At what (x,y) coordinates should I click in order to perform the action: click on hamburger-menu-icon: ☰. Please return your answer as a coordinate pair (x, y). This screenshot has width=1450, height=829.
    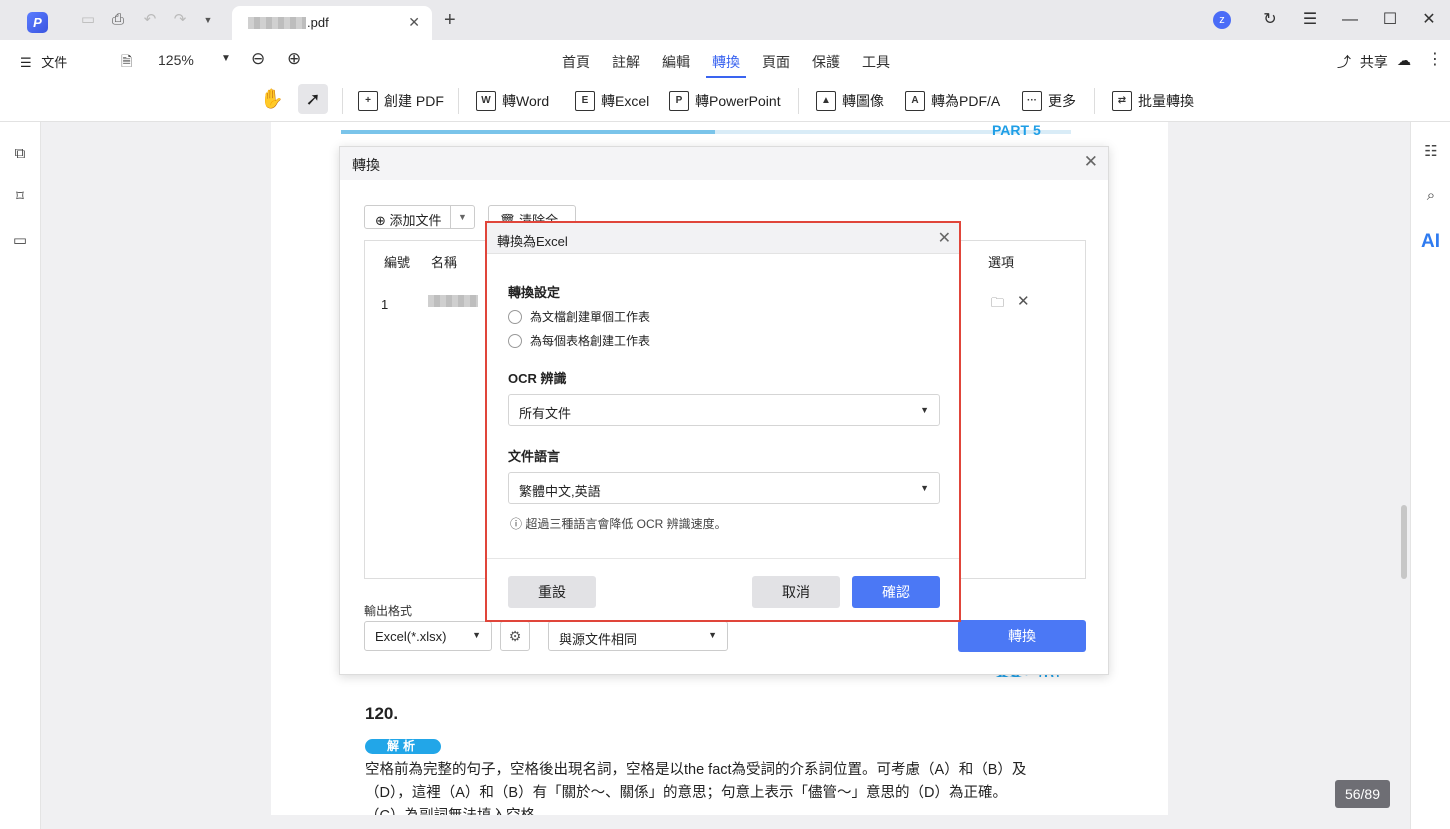
    Looking at the image, I should click on (1310, 20).